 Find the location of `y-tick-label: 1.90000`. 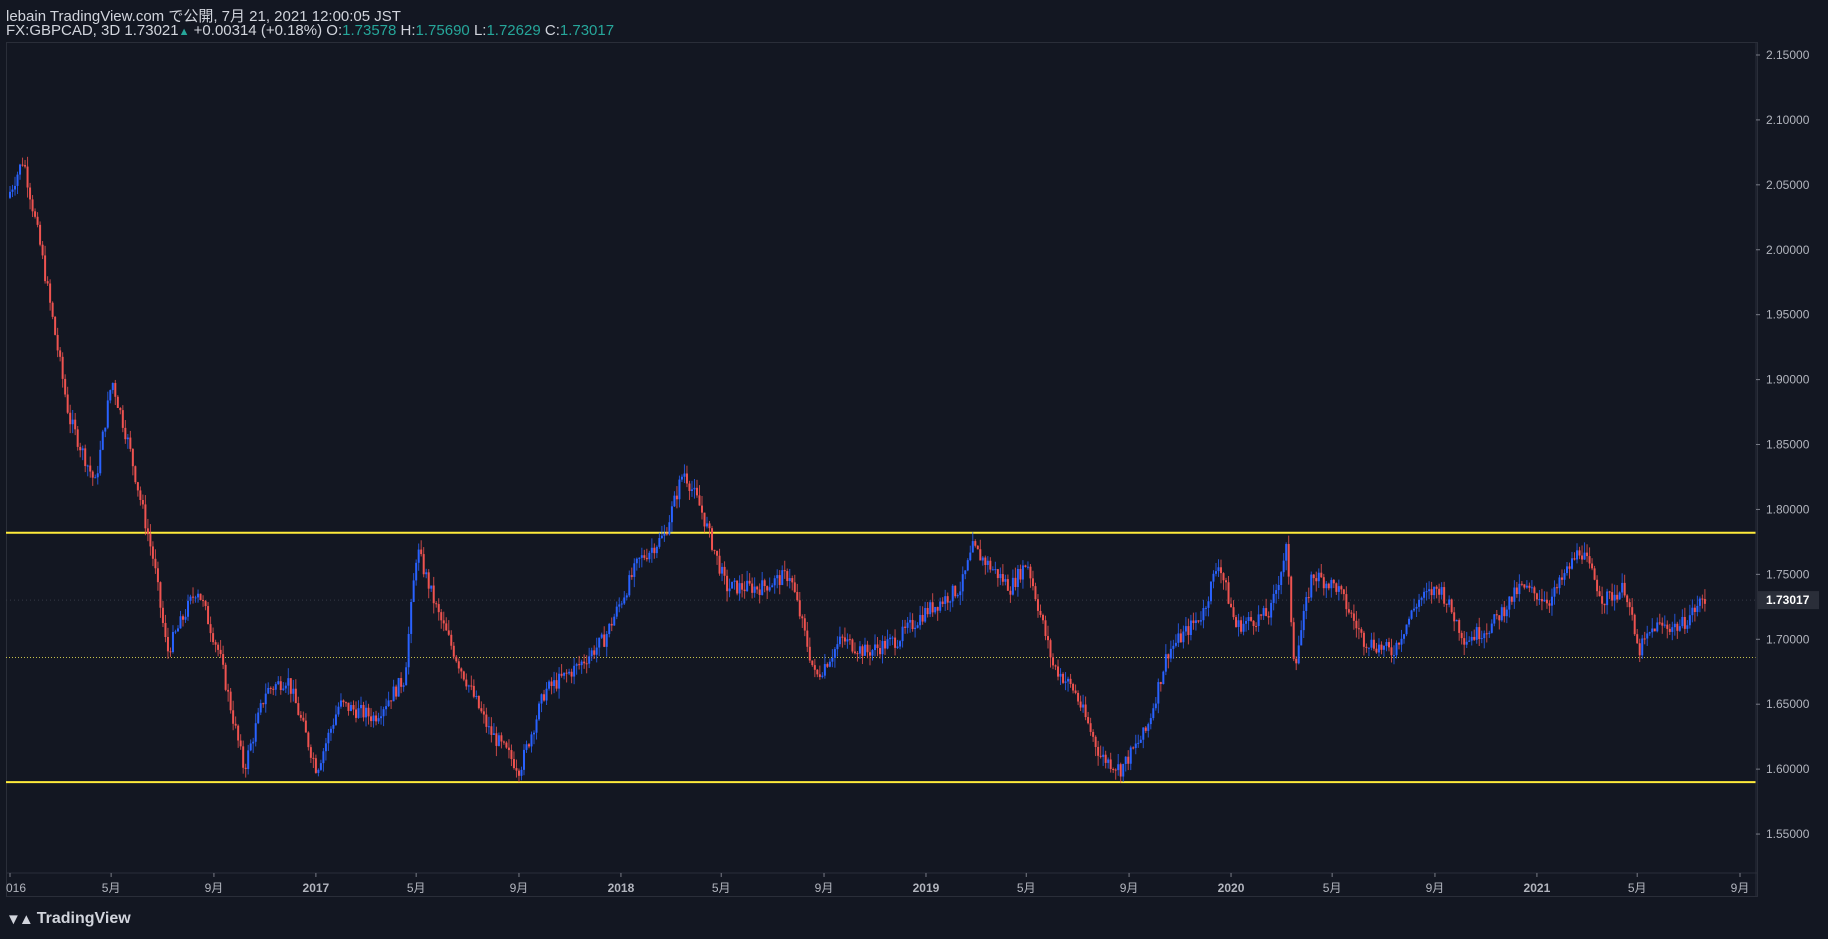

y-tick-label: 1.90000 is located at coordinates (1788, 380).